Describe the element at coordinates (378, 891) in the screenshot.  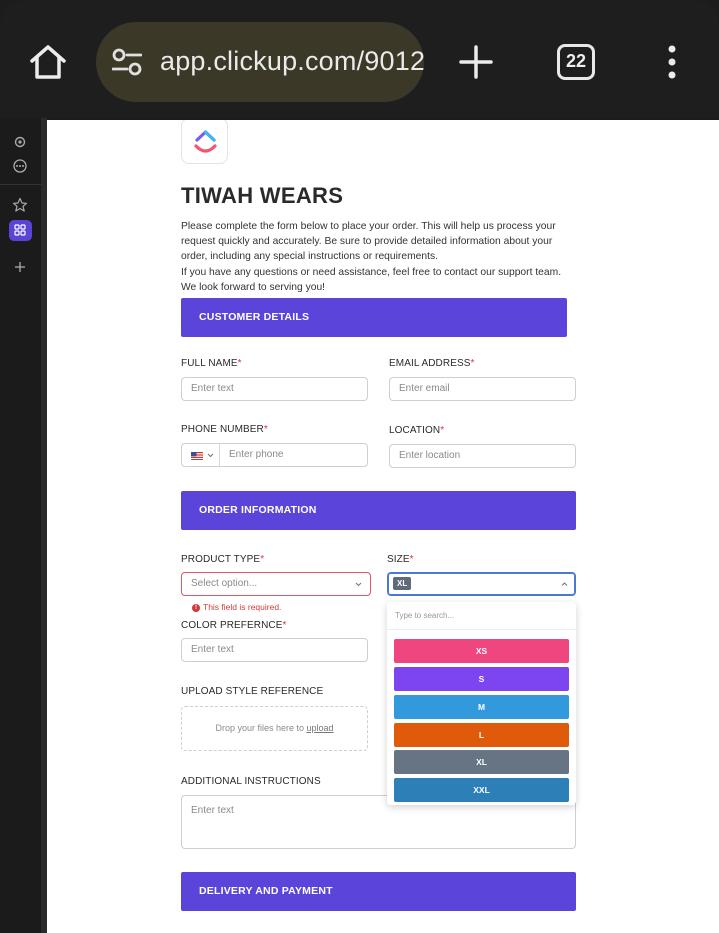
I see `section-delivery-payment: DELIVERY AND PAYMENT` at that location.